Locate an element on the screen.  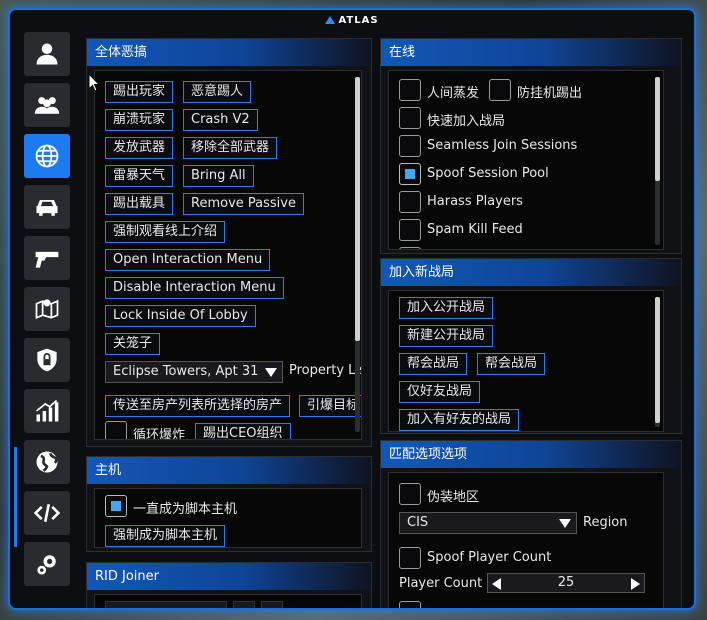
troll-all-scrollbar is located at coordinates (357, 254).